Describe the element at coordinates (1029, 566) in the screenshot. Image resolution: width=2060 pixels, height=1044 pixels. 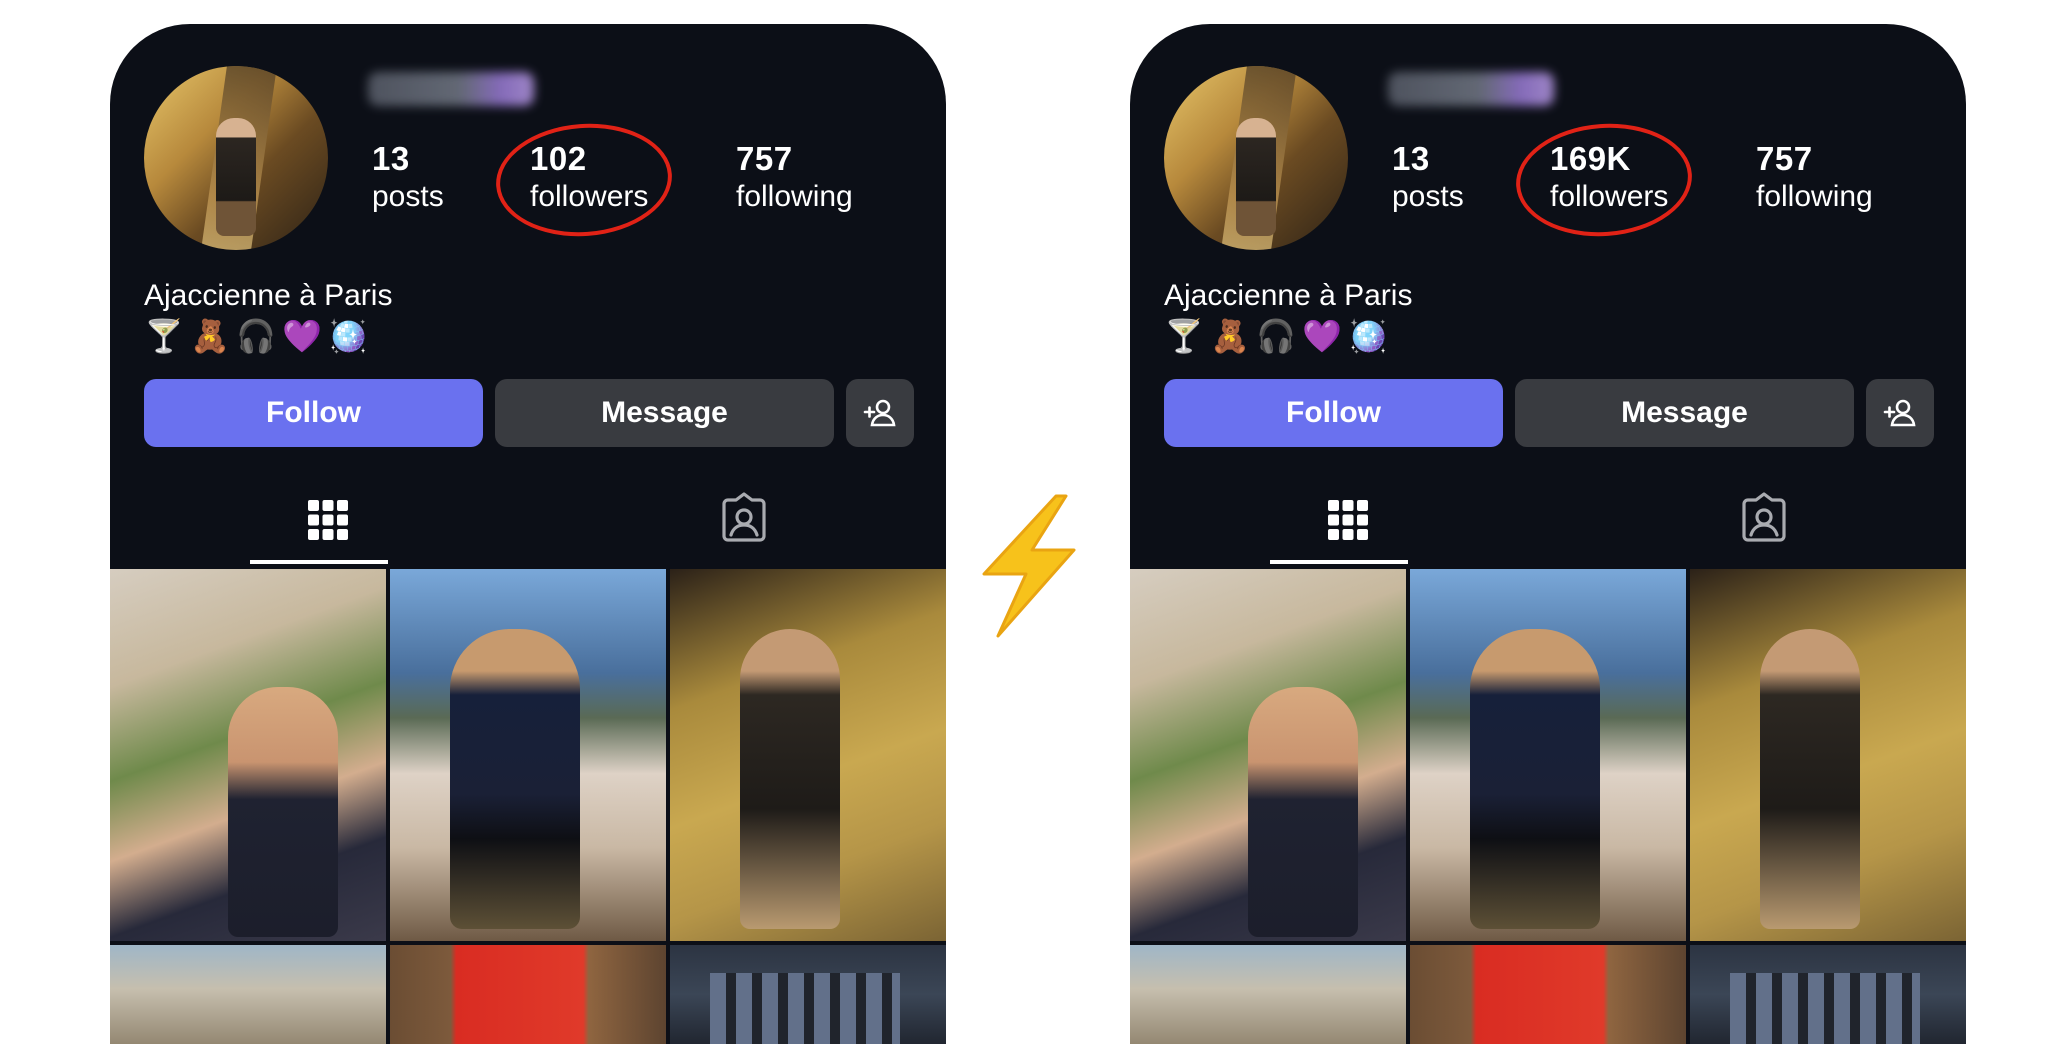
I see `lightning-icon` at that location.